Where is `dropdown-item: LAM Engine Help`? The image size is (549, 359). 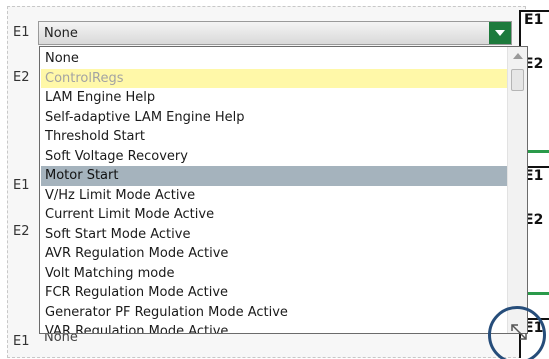 dropdown-item: LAM Engine Help is located at coordinates (274, 98).